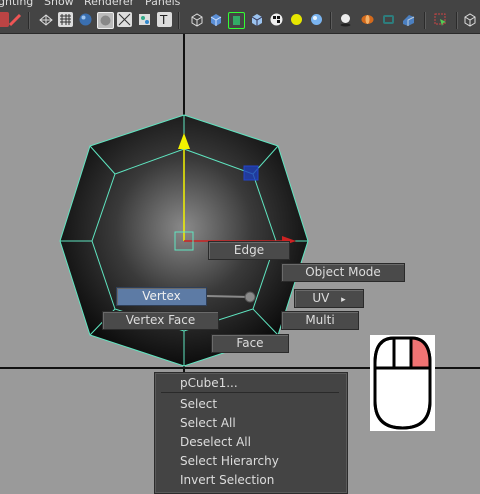 The height and width of the screenshot is (494, 480). Describe the element at coordinates (250, 343) in the screenshot. I see `marking-face: Face` at that location.